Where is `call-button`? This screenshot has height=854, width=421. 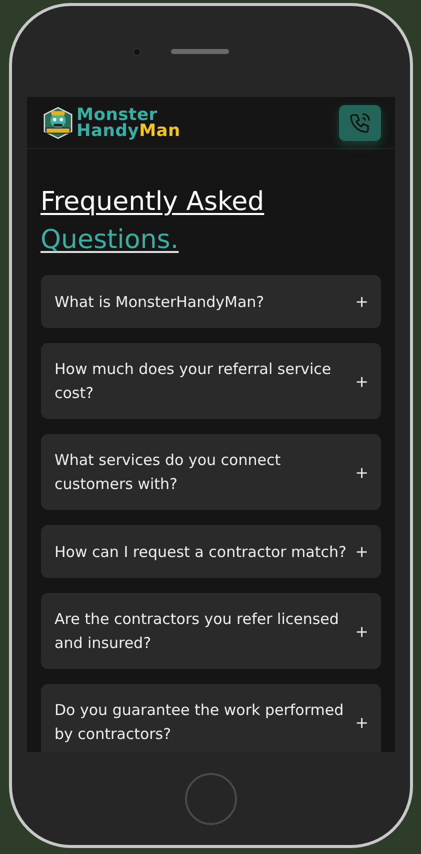
call-button is located at coordinates (359, 122).